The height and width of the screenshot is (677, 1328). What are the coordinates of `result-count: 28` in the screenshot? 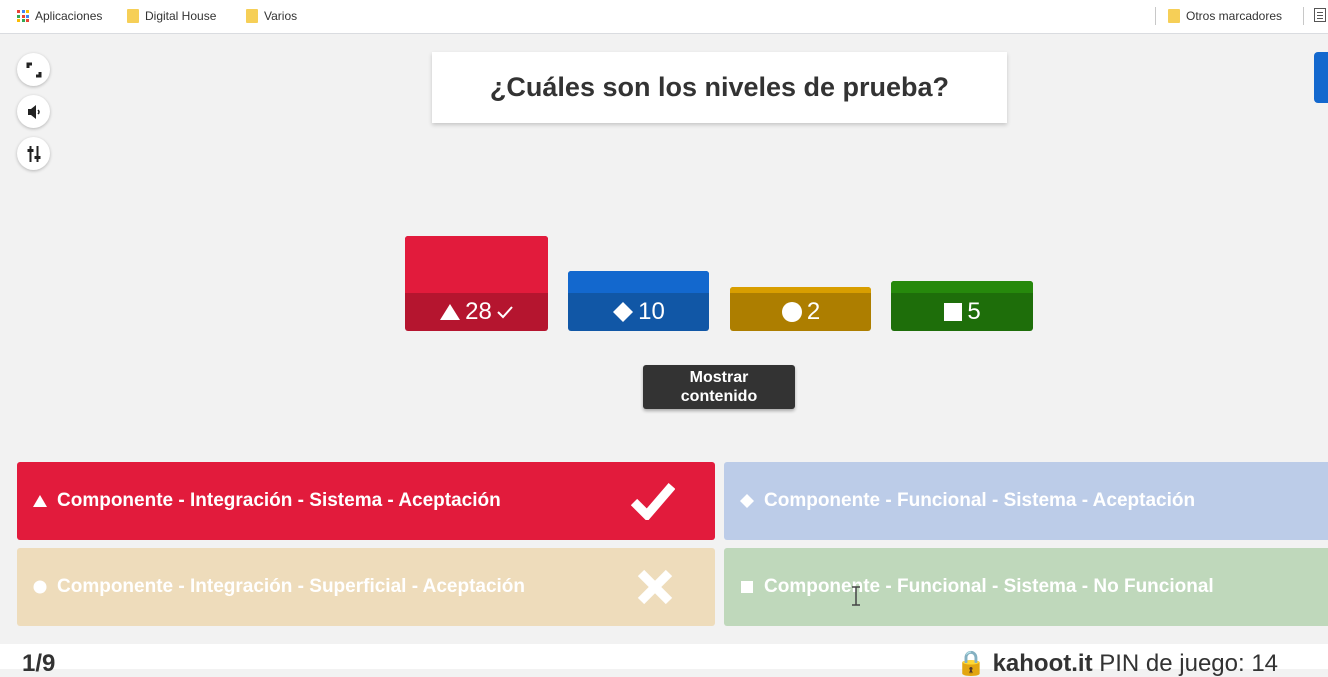 It's located at (478, 311).